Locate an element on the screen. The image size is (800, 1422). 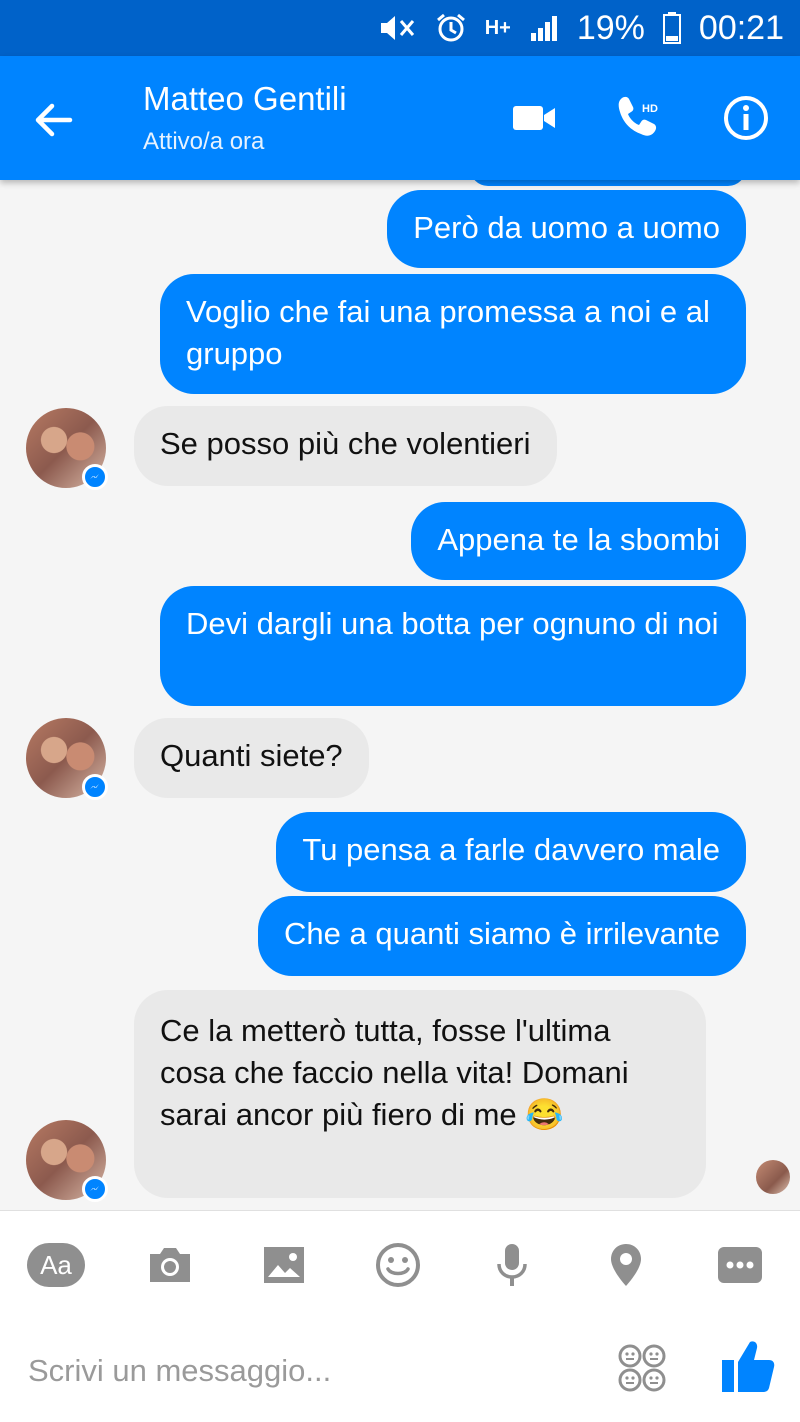
text-aa-icon: Aa is located at coordinates (56, 1265).